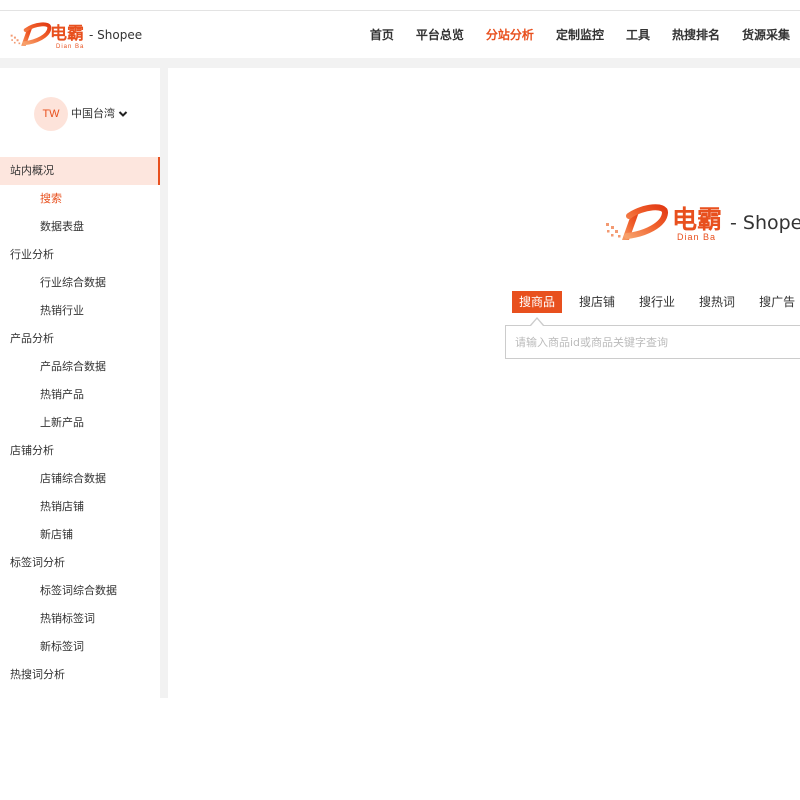 This screenshot has height=800, width=800. What do you see at coordinates (80, 199) in the screenshot?
I see `sidebar-item-search: 搜索` at bounding box center [80, 199].